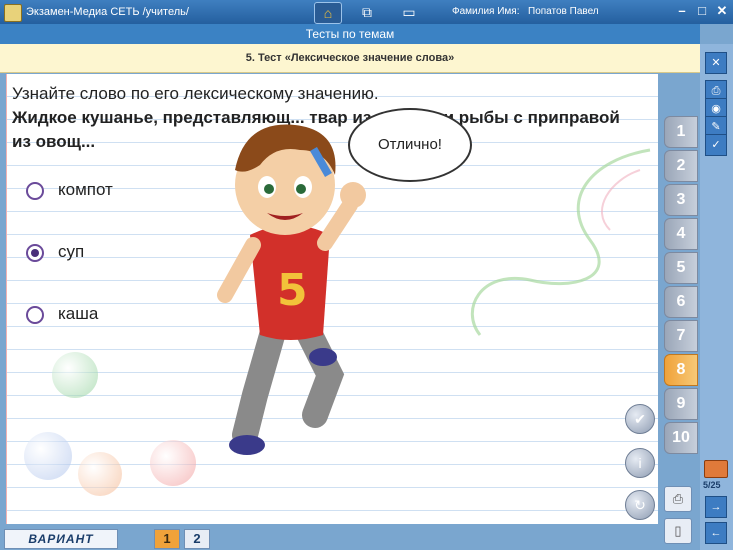  Describe the element at coordinates (292, 290) in the screenshot. I see `shirt-number: 5` at that location.